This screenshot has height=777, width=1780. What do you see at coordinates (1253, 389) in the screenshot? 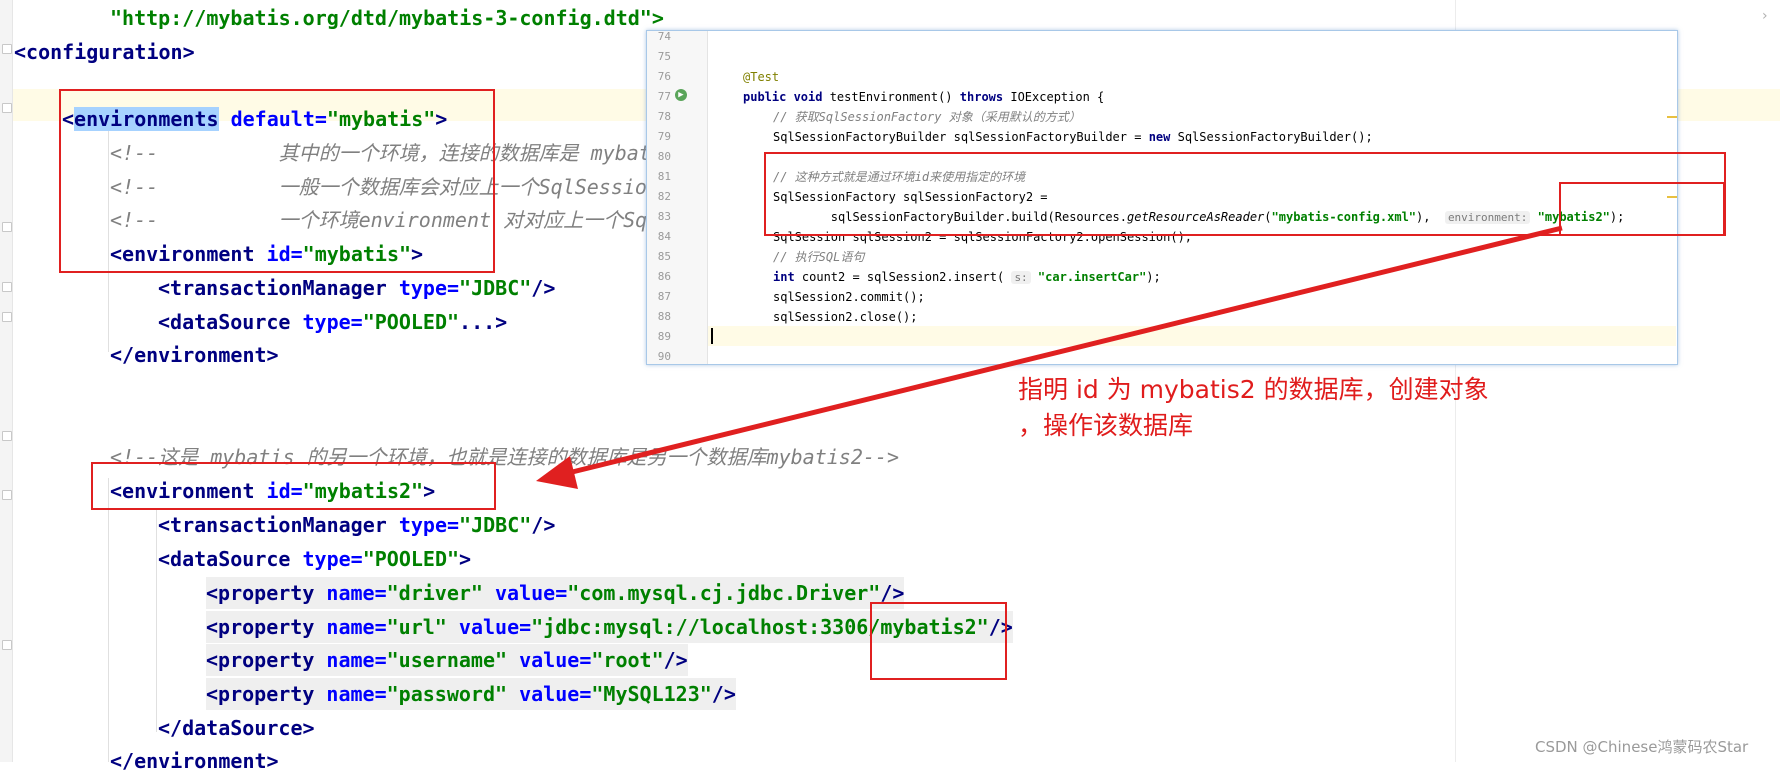
I see `annotation-line: 指明 id 为 mybatis2 的数据库，创建对象` at bounding box center [1253, 389].